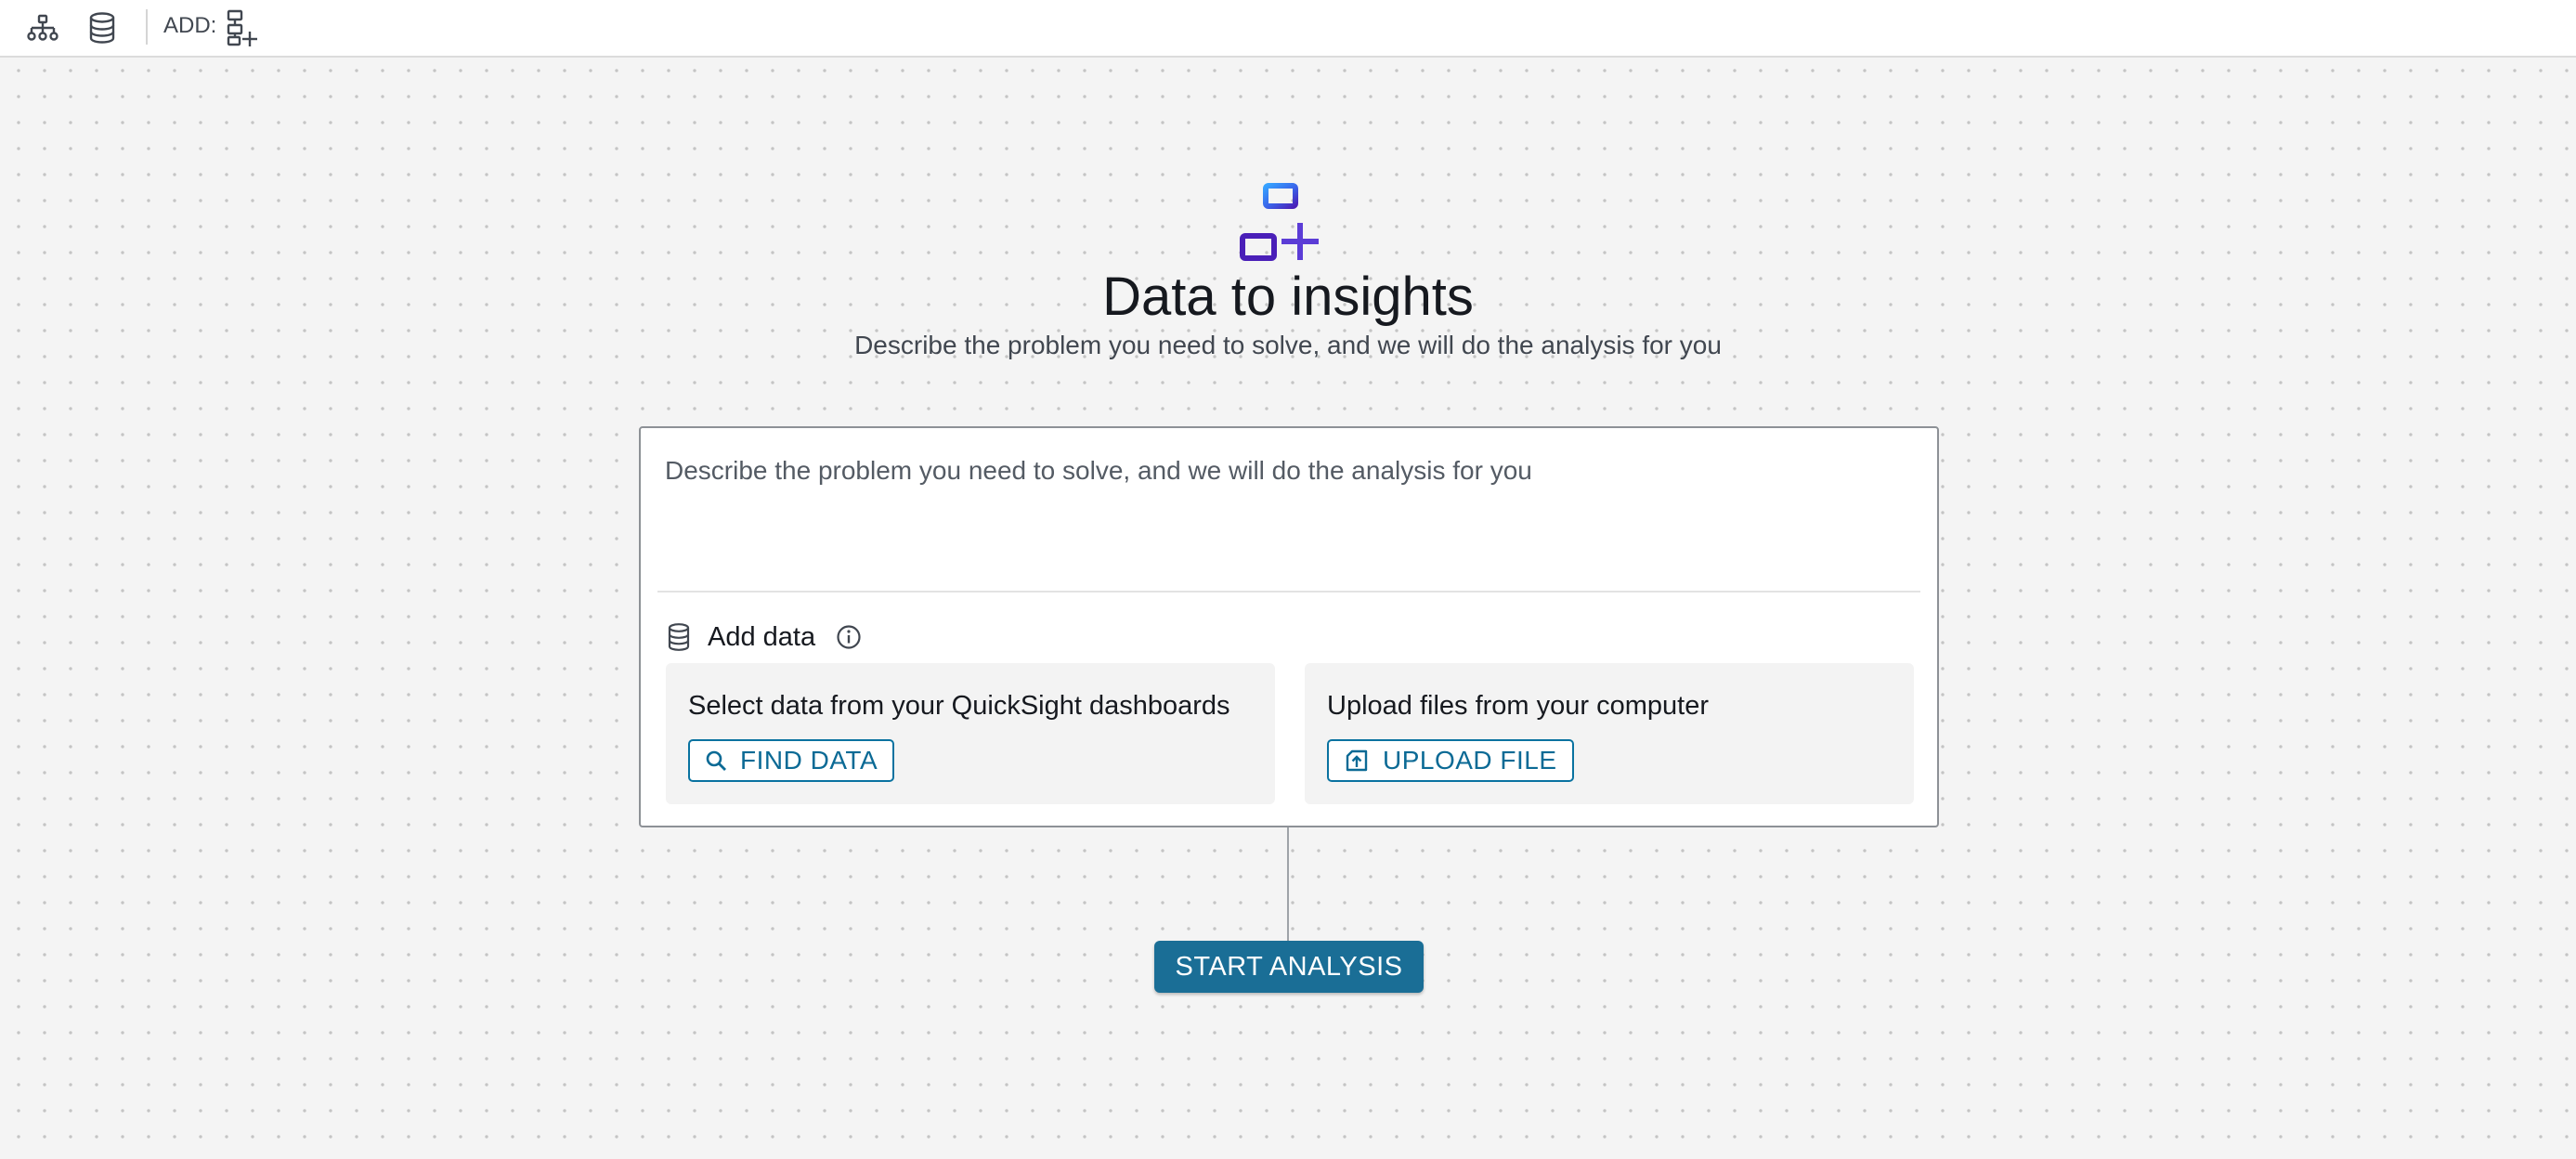 Image resolution: width=2576 pixels, height=1159 pixels. What do you see at coordinates (1280, 222) in the screenshot?
I see `analysis-flow-add-icon` at bounding box center [1280, 222].